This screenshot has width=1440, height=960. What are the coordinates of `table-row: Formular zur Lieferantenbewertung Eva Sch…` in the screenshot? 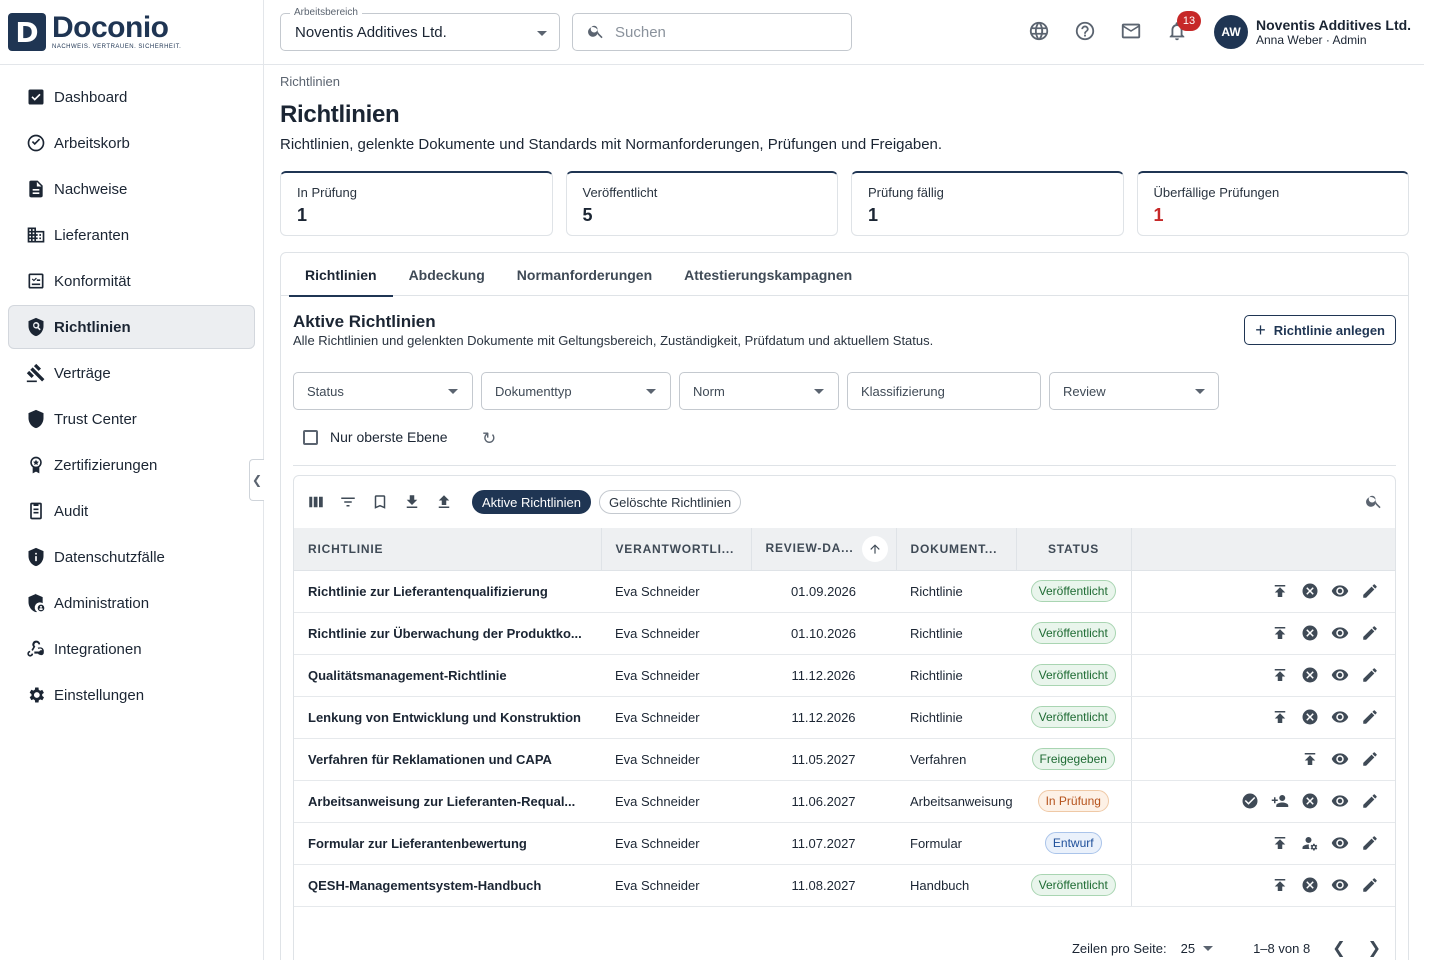 It's located at (844, 843).